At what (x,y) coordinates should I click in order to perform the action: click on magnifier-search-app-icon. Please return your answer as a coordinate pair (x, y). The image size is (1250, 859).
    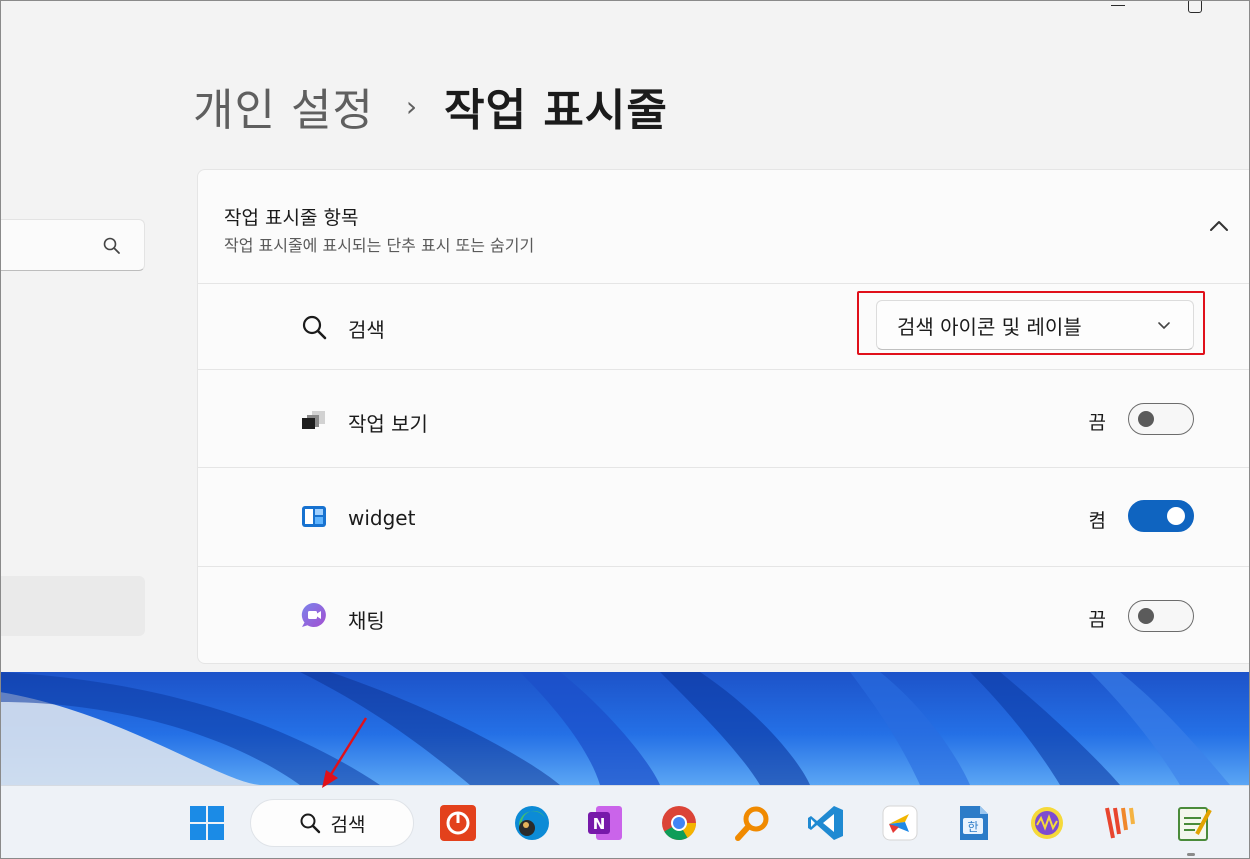
    Looking at the image, I should click on (753, 823).